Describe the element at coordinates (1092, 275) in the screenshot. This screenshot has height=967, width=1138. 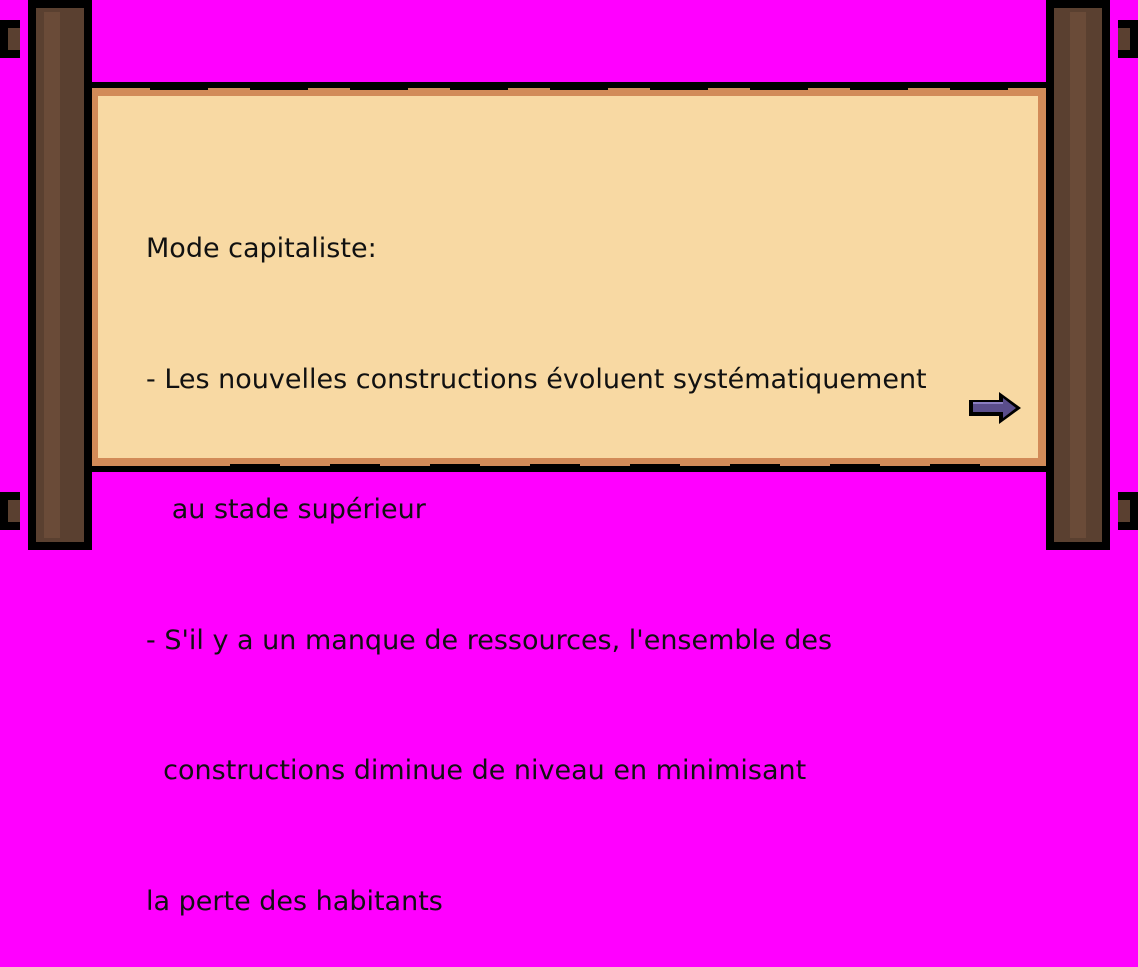
I see `right-scroll-rod` at that location.